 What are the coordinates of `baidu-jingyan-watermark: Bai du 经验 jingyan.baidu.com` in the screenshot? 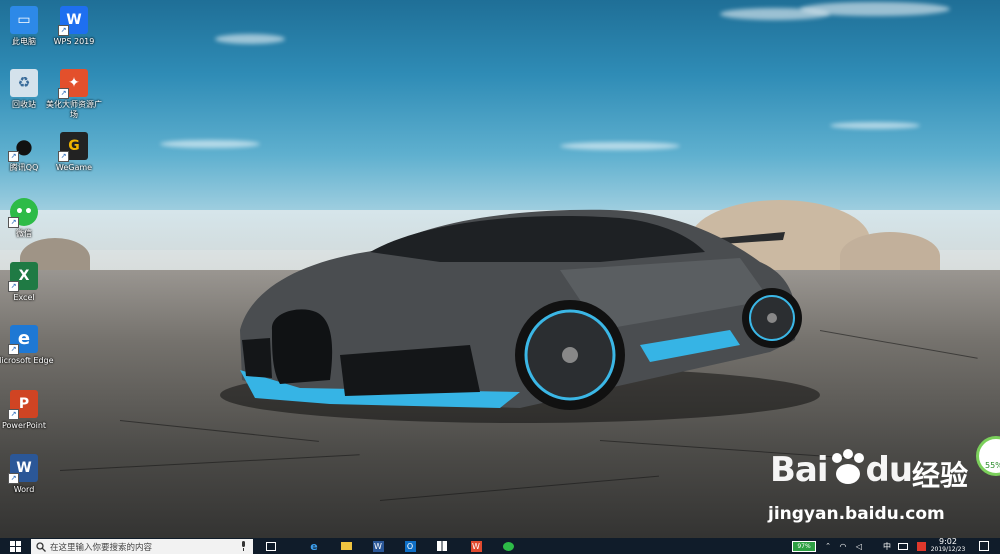 It's located at (872, 487).